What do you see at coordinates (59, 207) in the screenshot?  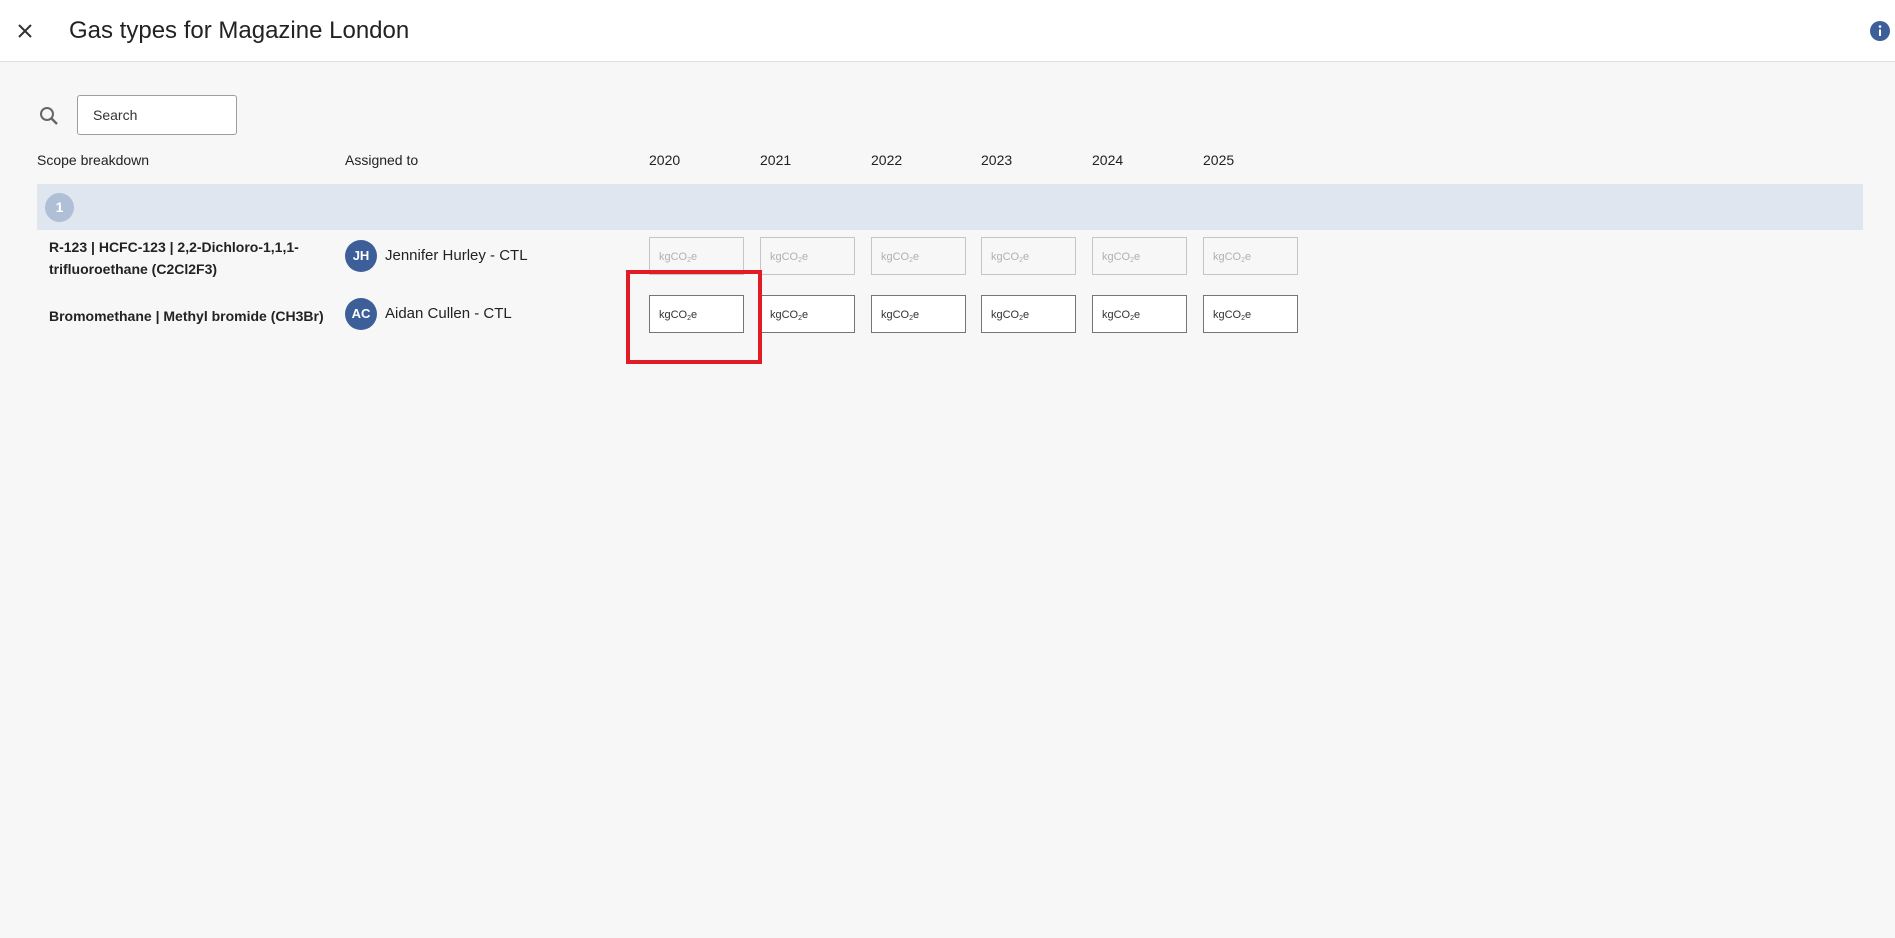 I see `scope-group-badge: 1` at bounding box center [59, 207].